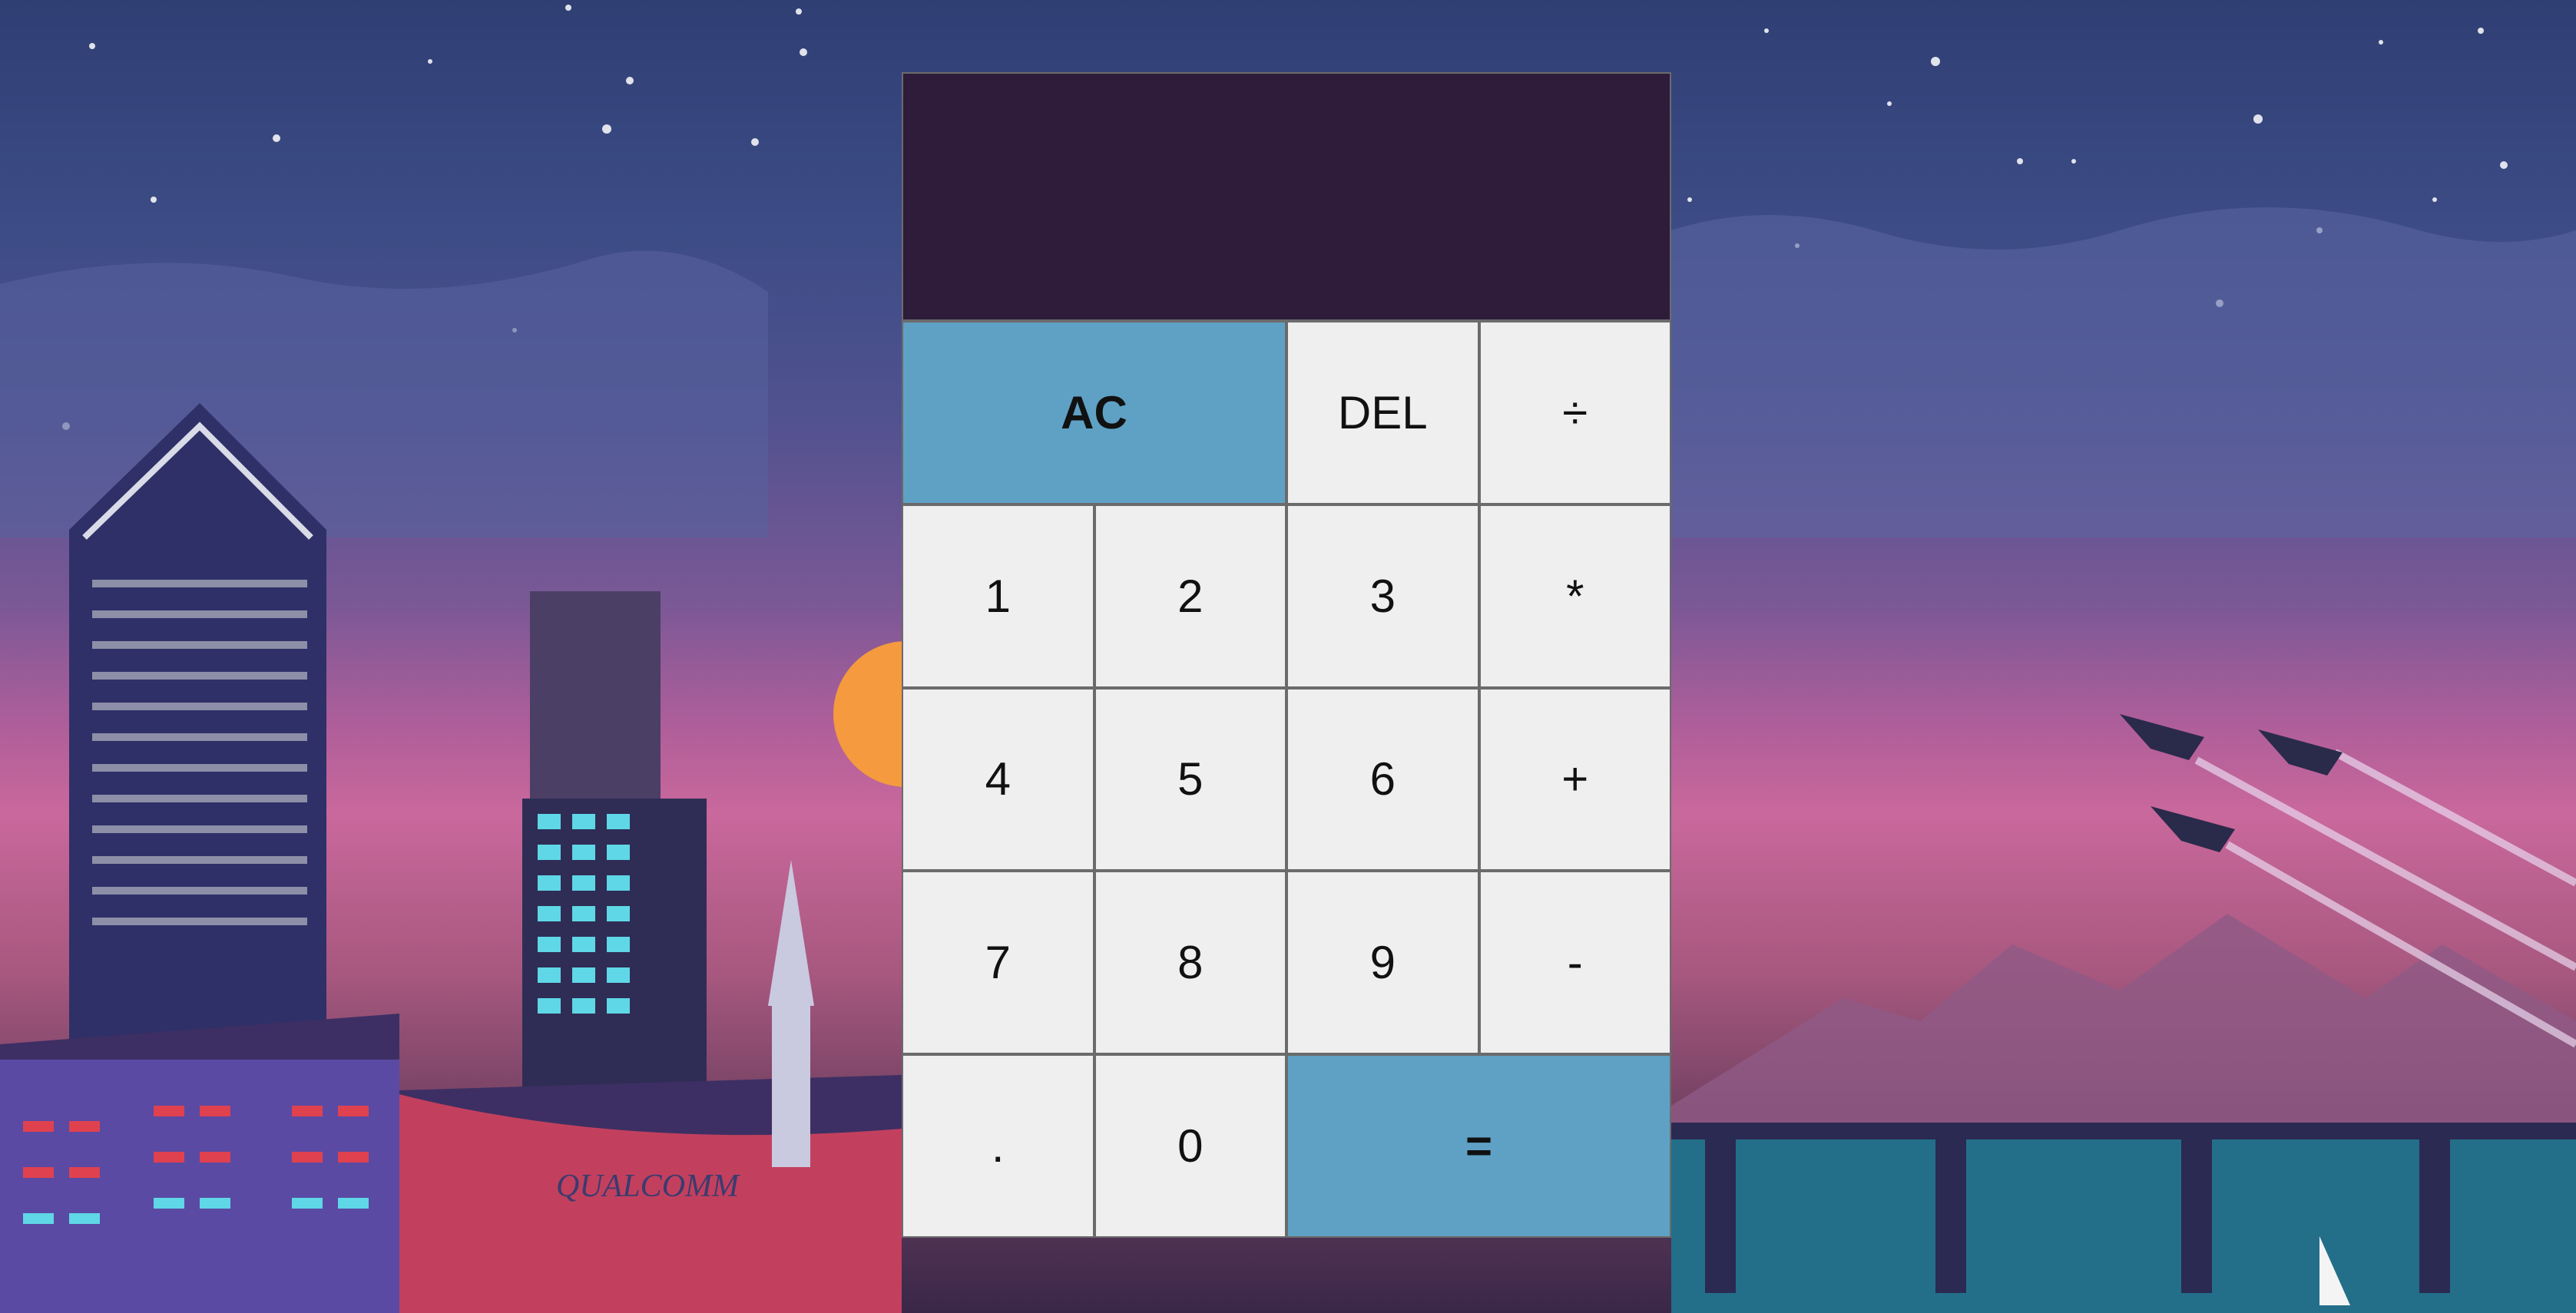  I want to click on digit-8-button: 8, so click(1190, 962).